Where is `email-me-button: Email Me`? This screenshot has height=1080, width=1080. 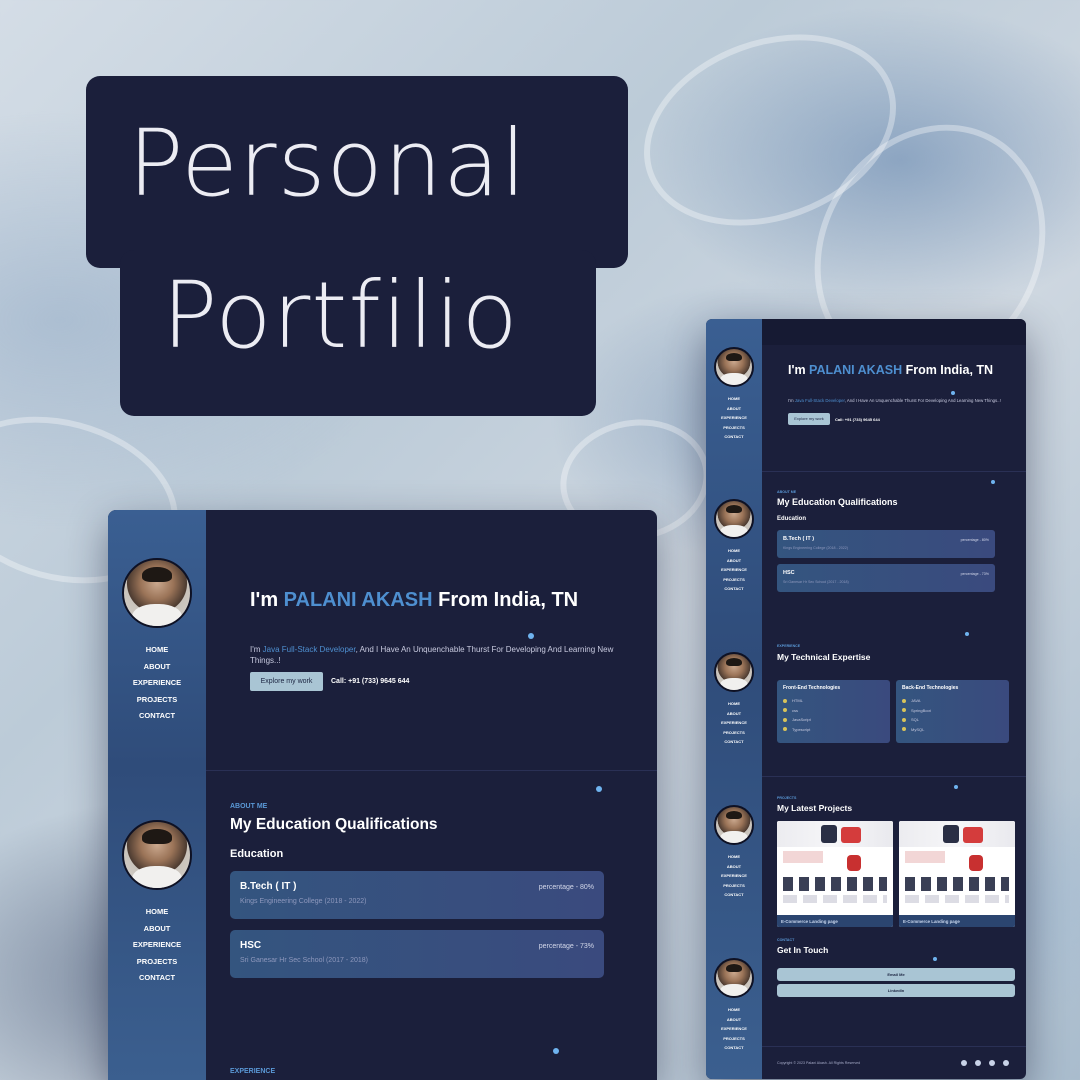 email-me-button: Email Me is located at coordinates (896, 974).